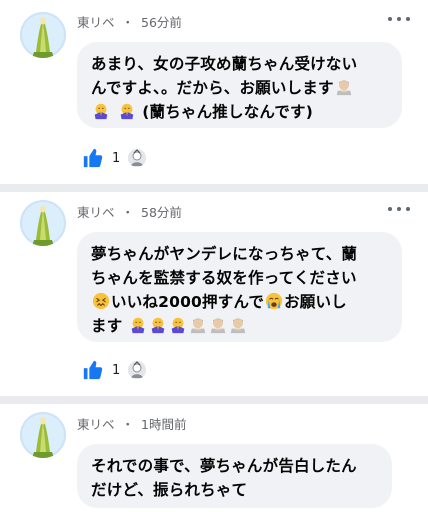 The image size is (428, 512). I want to click on comment-line: 夢ちゃんがヤンデレになっちゃて、蘭, so click(224, 254).